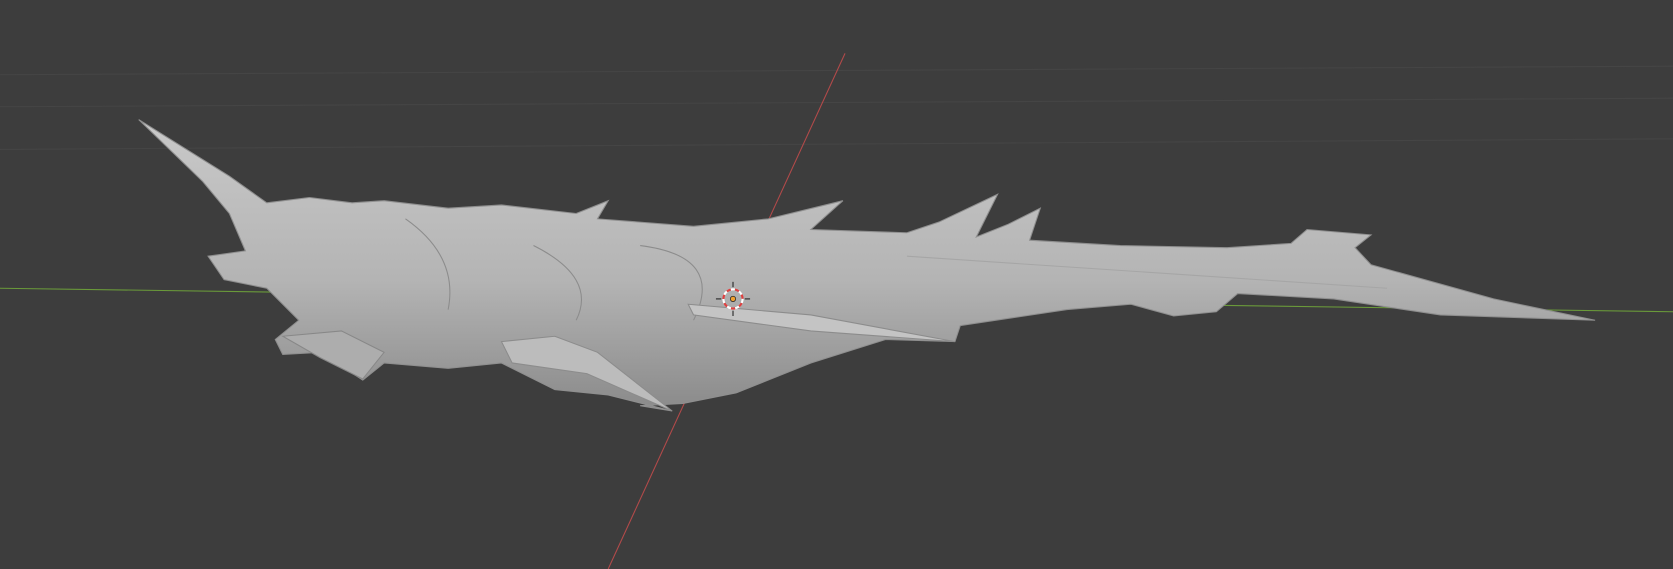 The height and width of the screenshot is (569, 1673). I want to click on floor-grid, so click(836, 107).